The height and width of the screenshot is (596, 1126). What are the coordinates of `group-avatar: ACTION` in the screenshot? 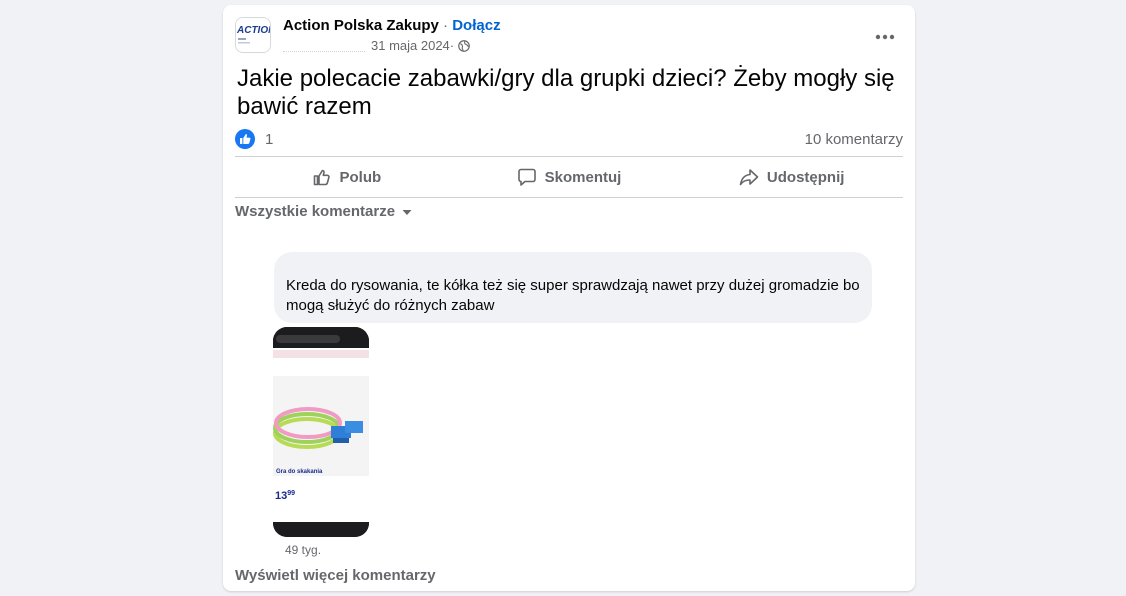 It's located at (253, 35).